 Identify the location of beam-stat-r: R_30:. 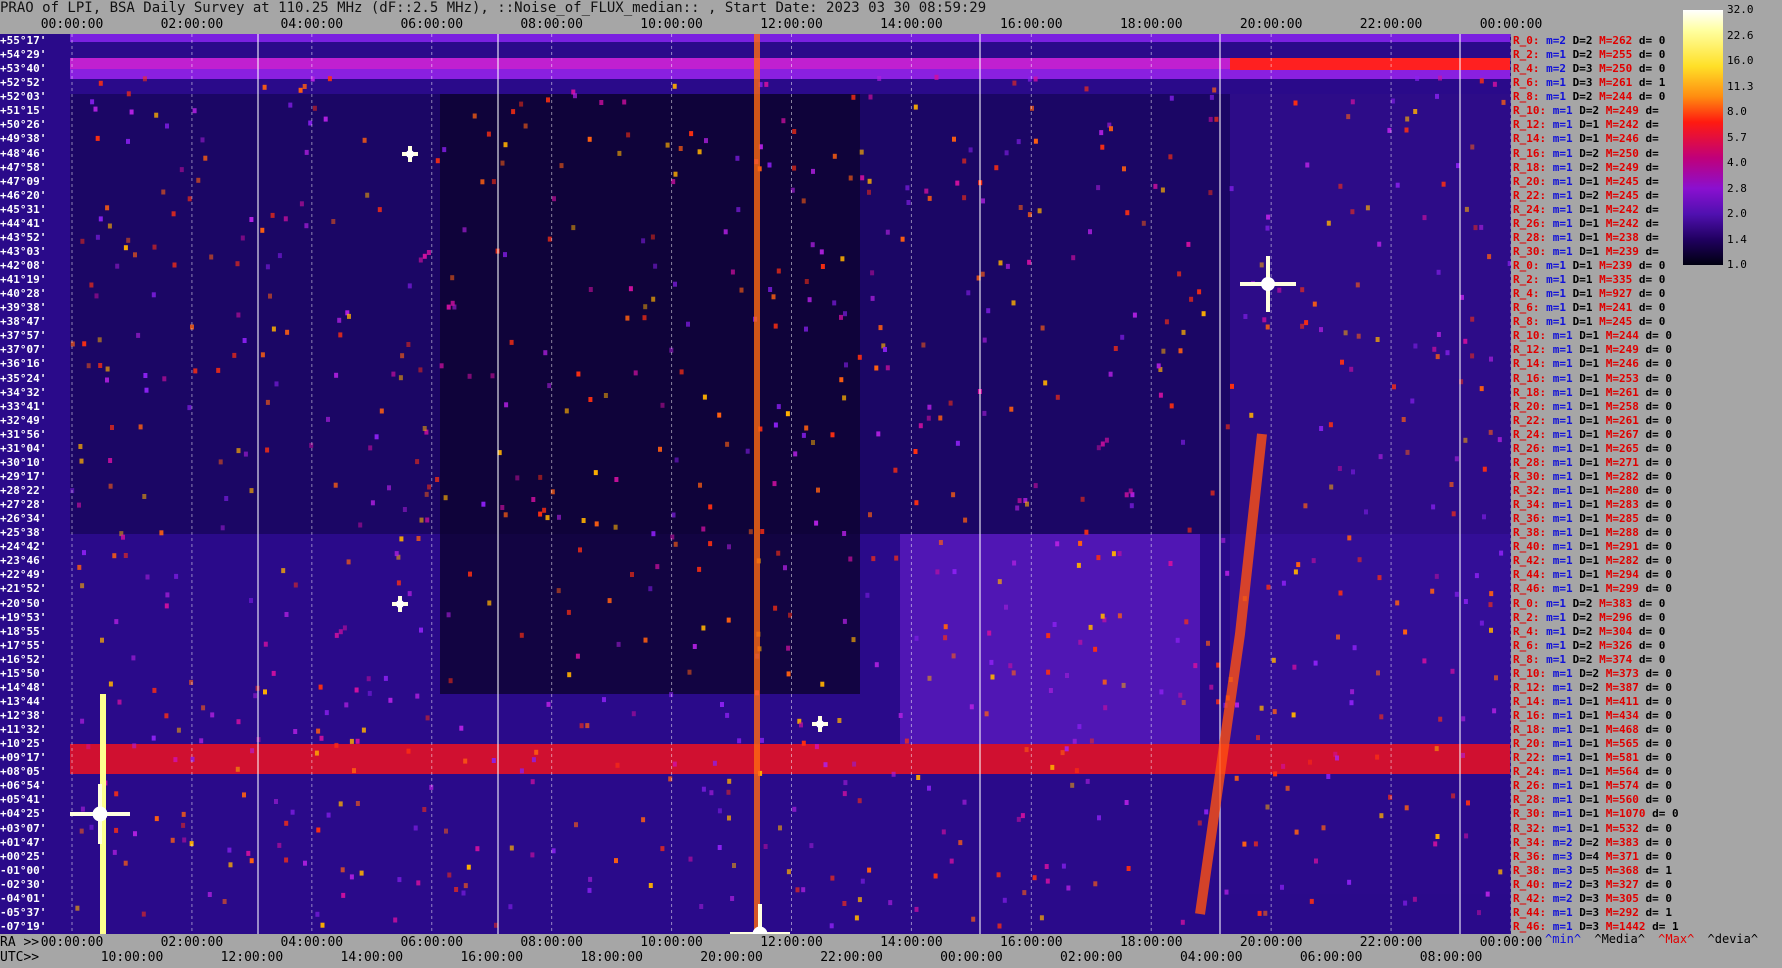
(1533, 814).